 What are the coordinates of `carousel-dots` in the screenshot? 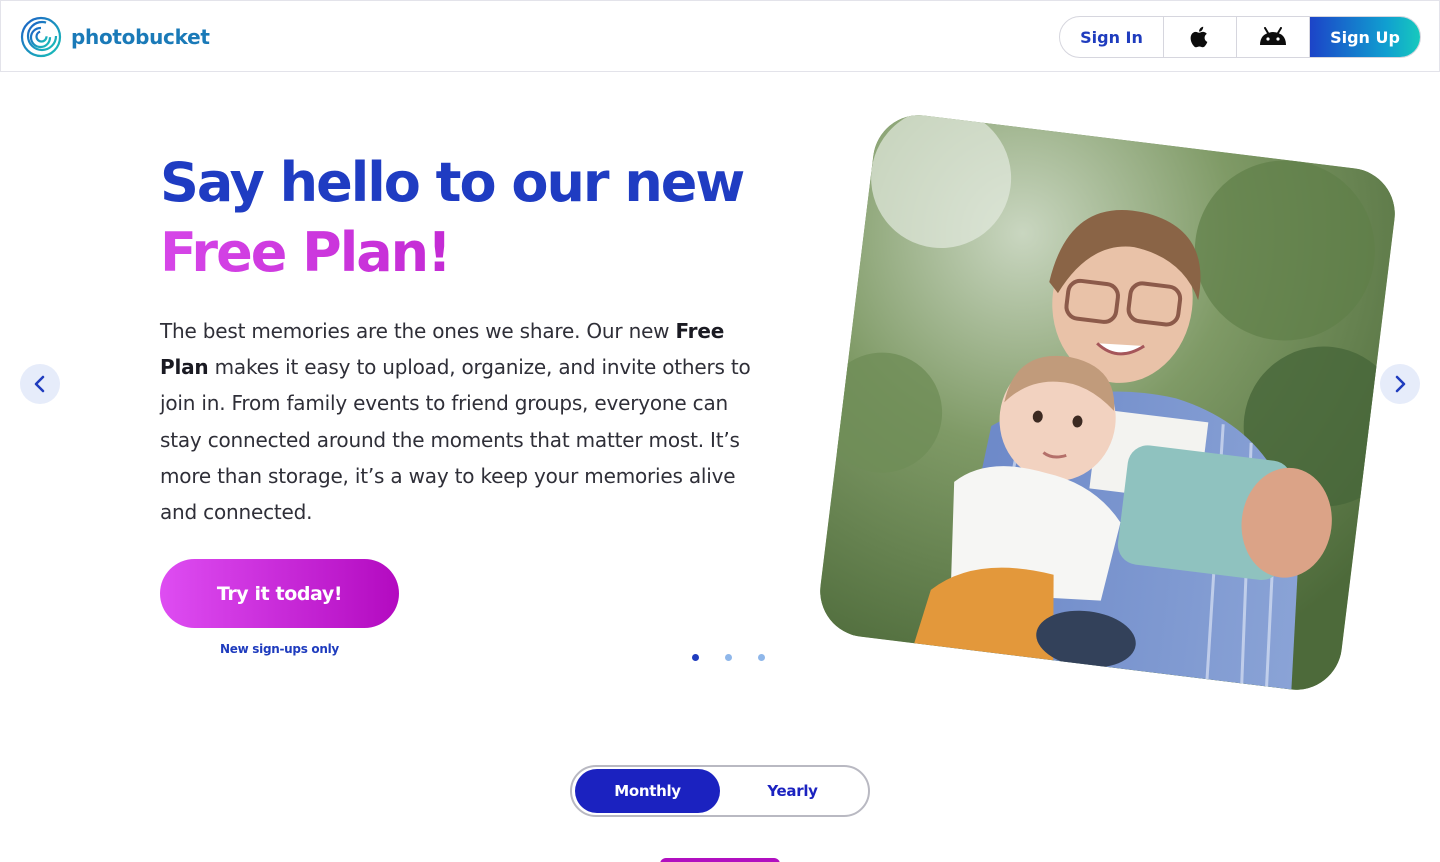 It's located at (728, 657).